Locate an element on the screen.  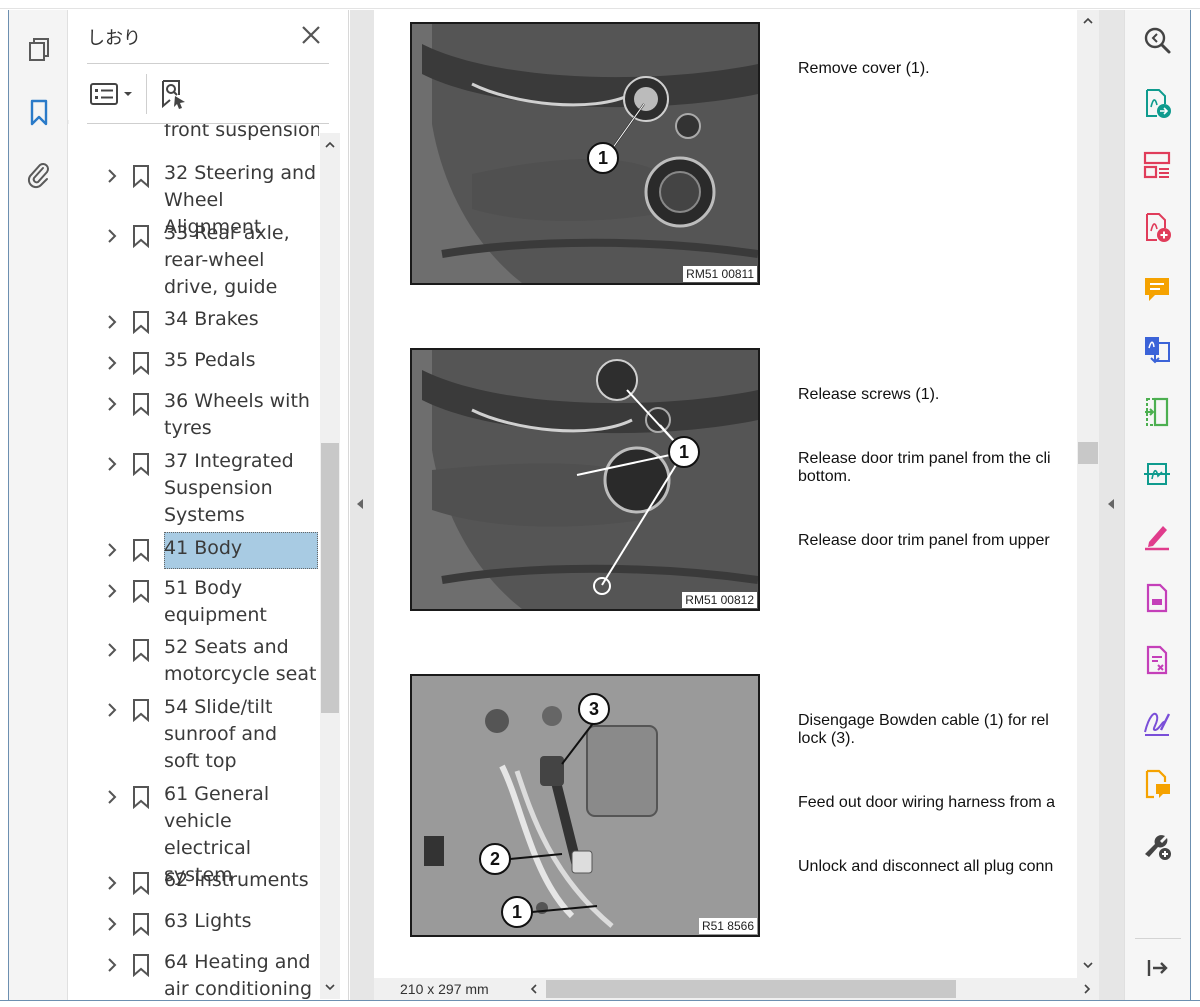
caret-left-icon is located at coordinates (360, 504).